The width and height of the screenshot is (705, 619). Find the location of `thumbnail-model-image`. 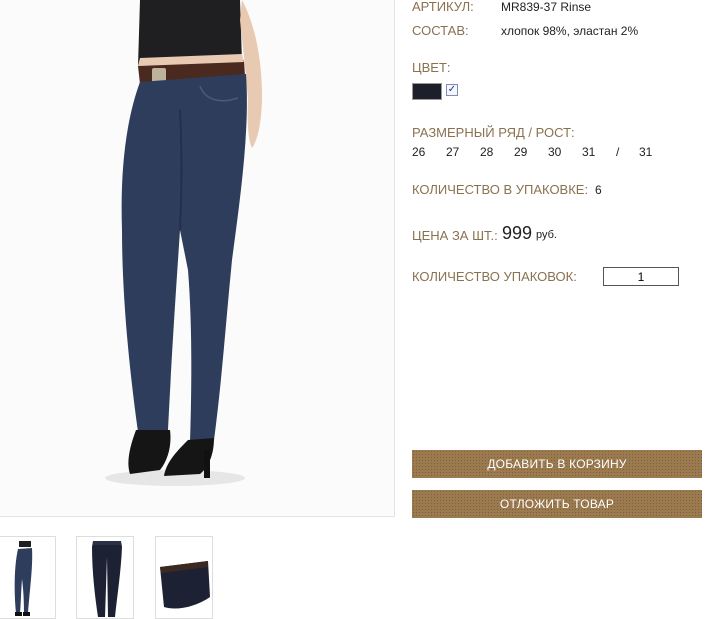

thumbnail-model-image is located at coordinates (23, 578).